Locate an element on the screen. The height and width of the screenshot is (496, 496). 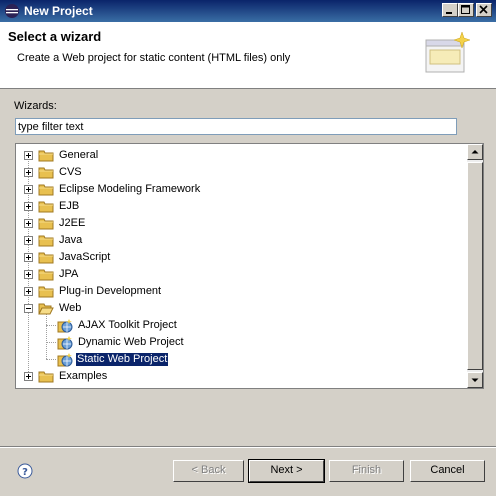
tree-item-label: Web is located at coordinates (70, 308).